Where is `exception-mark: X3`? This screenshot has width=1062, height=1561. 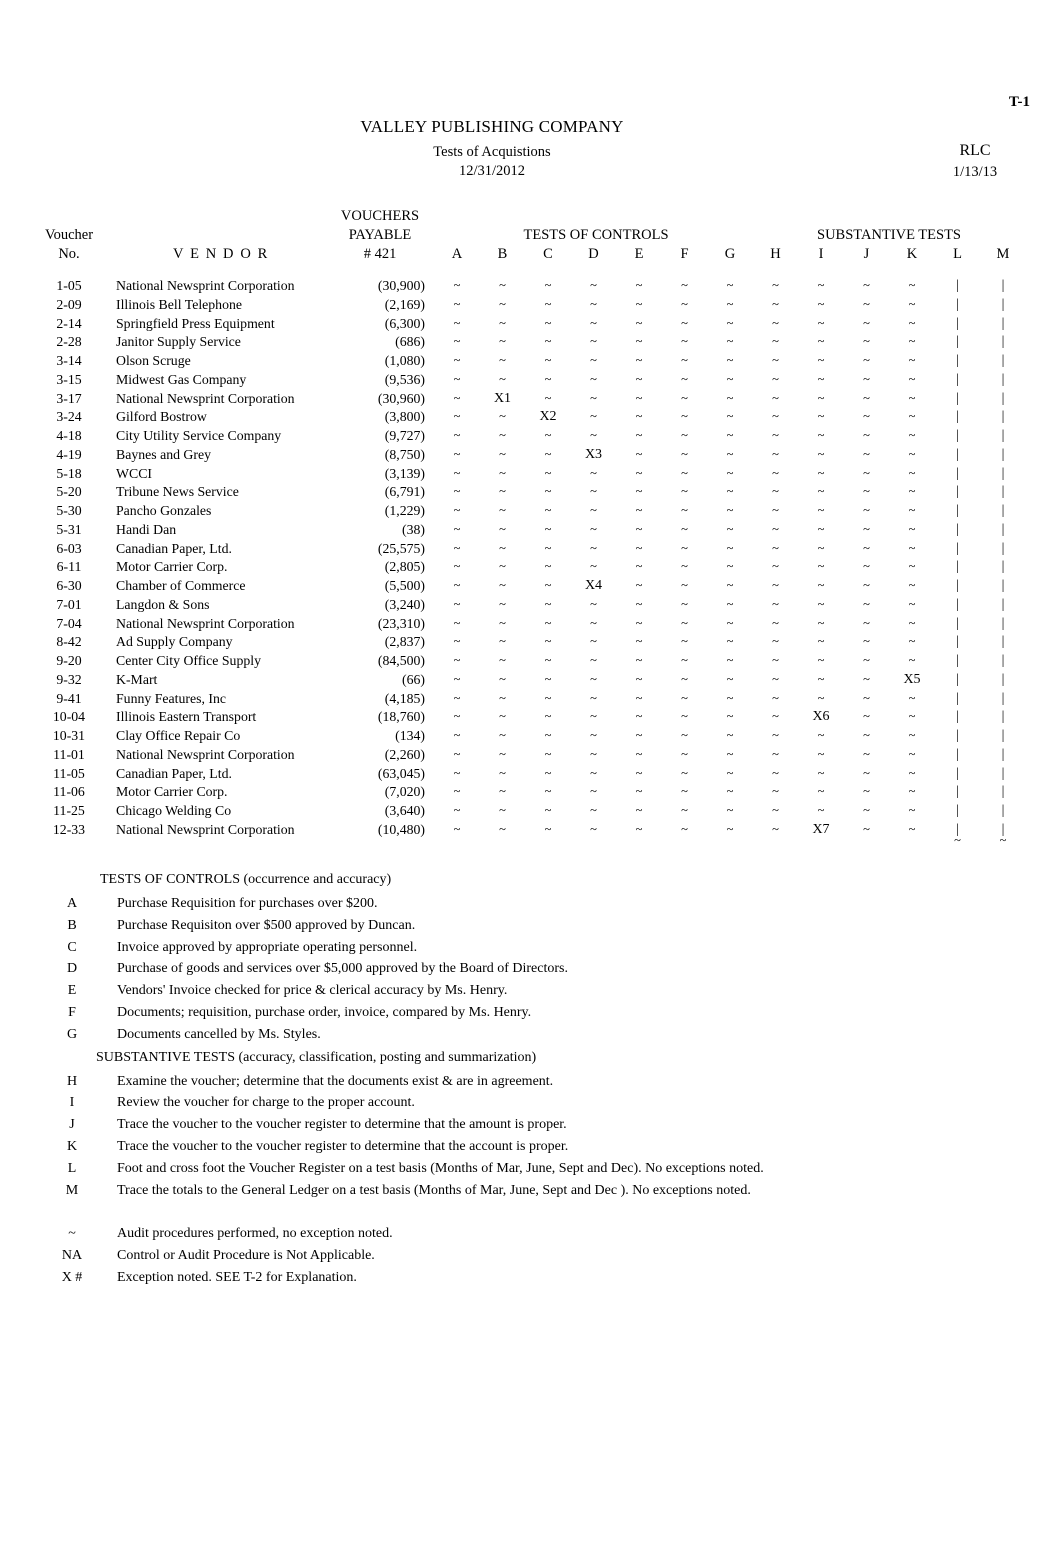
exception-mark: X3 is located at coordinates (593, 454).